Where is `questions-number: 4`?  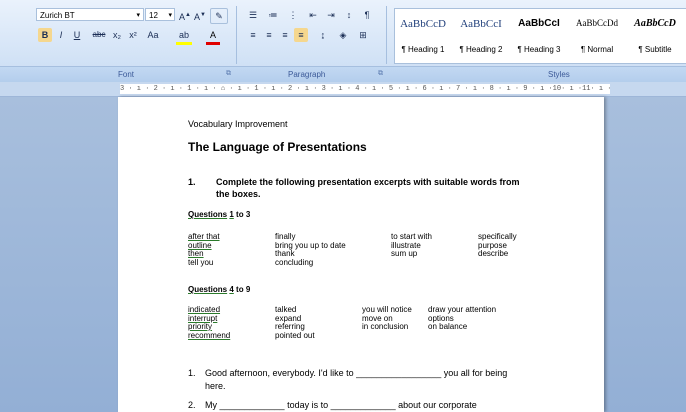
questions-number: 4 is located at coordinates (231, 289).